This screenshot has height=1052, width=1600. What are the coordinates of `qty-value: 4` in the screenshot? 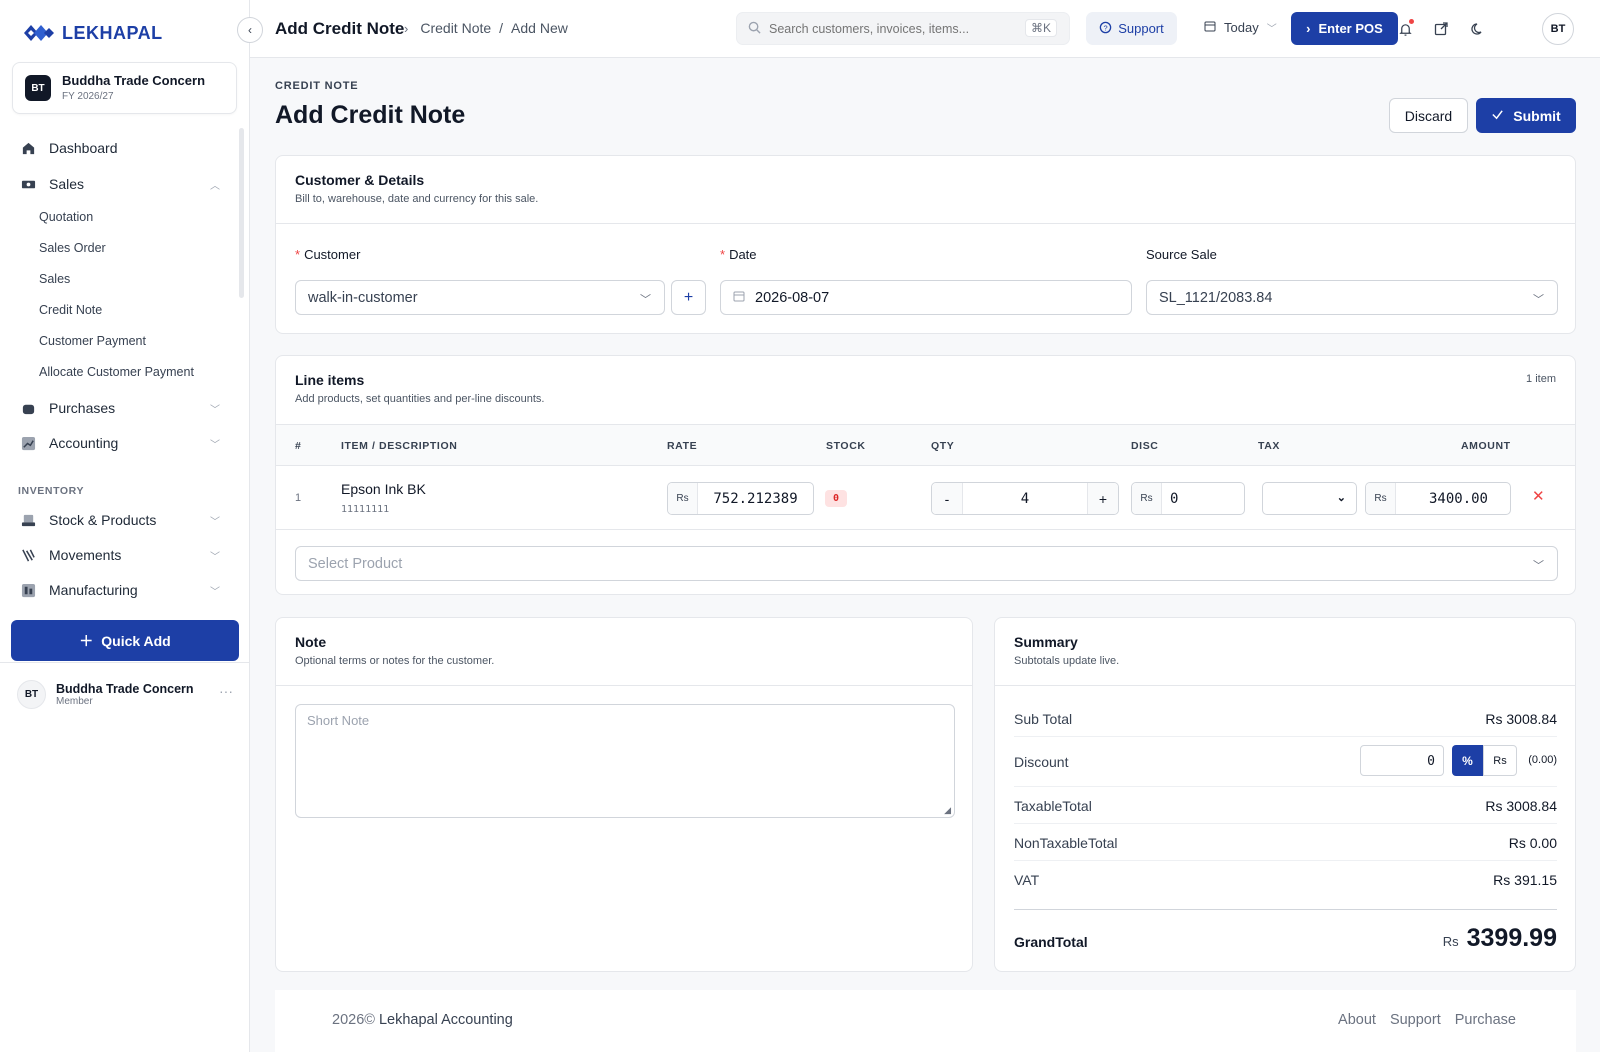 It's located at (1025, 498).